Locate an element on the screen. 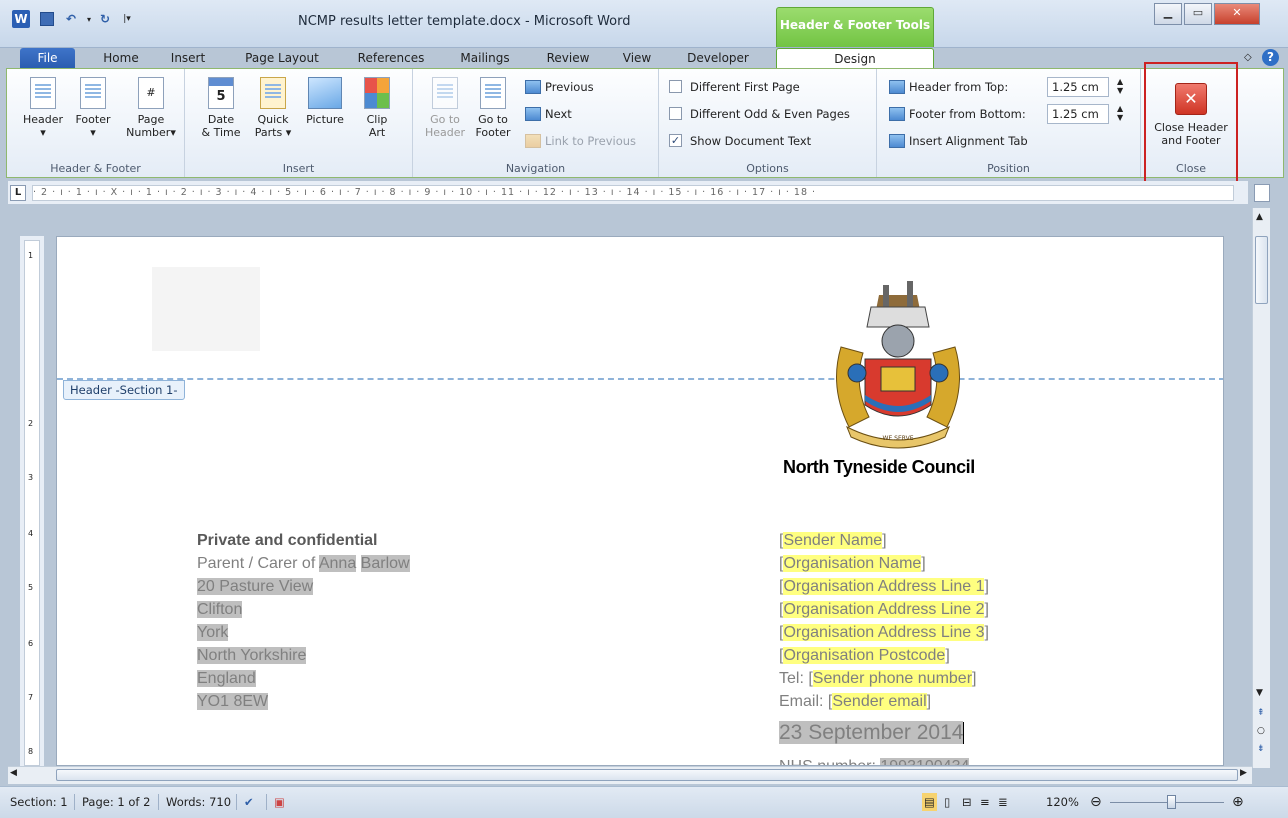 The width and height of the screenshot is (1288, 818). address-line: North Yorkshire is located at coordinates (252, 655).